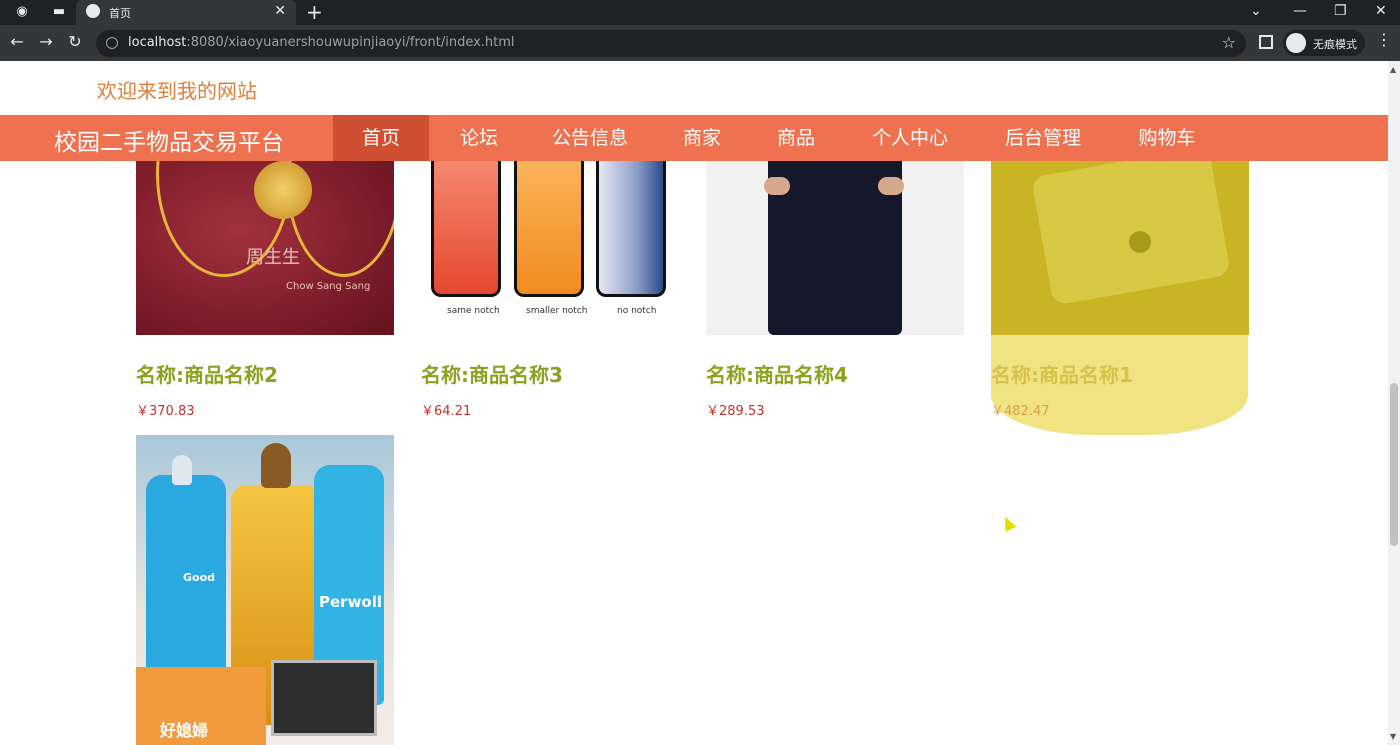 Image resolution: width=1400 pixels, height=745 pixels. Describe the element at coordinates (735, 411) in the screenshot. I see `product-price: ￥289.53` at that location.